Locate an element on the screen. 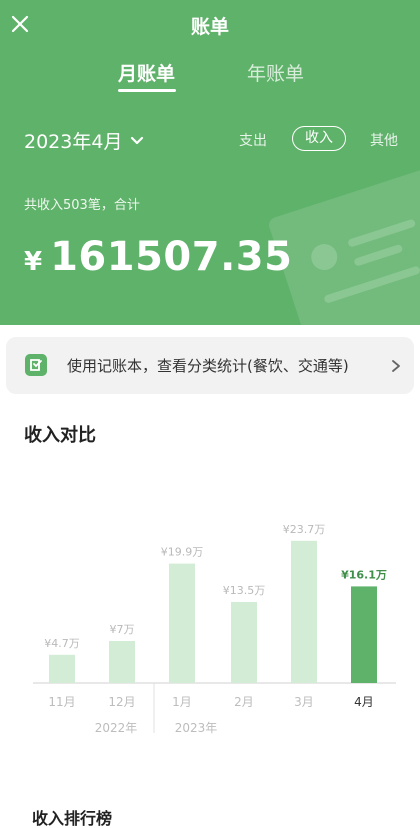 This screenshot has width=420, height=828. month-selector: 2023年4月 is located at coordinates (84, 140).